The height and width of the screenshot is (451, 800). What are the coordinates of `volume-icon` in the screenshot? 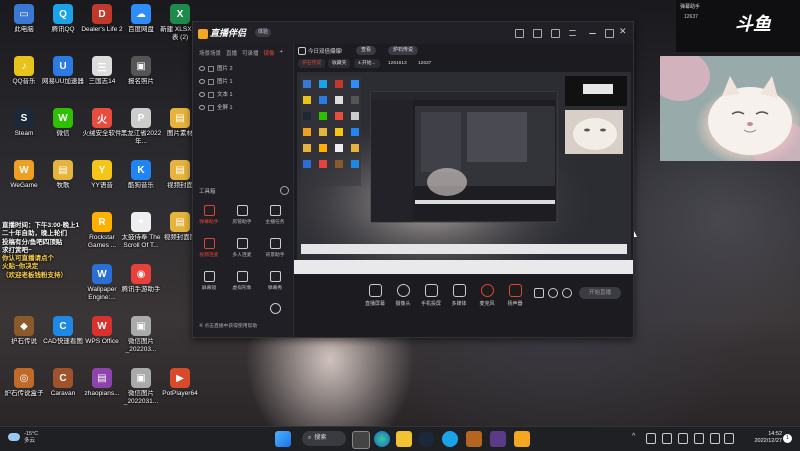 It's located at (729, 438).